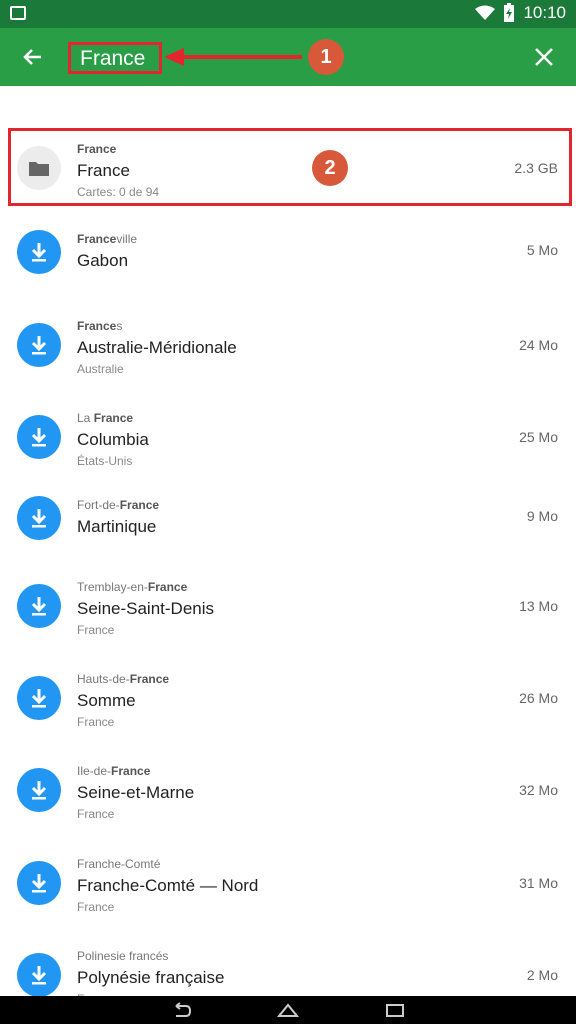 This screenshot has height=1024, width=576. I want to click on annotation-arrow, so click(233, 57).